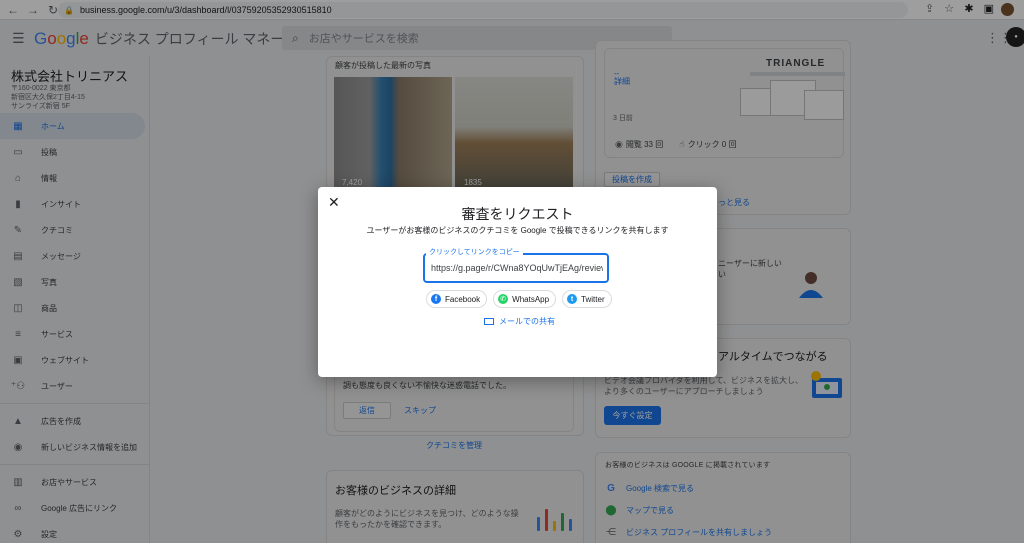 The image size is (1024, 543). I want to click on twitter-icon: t, so click(572, 299).